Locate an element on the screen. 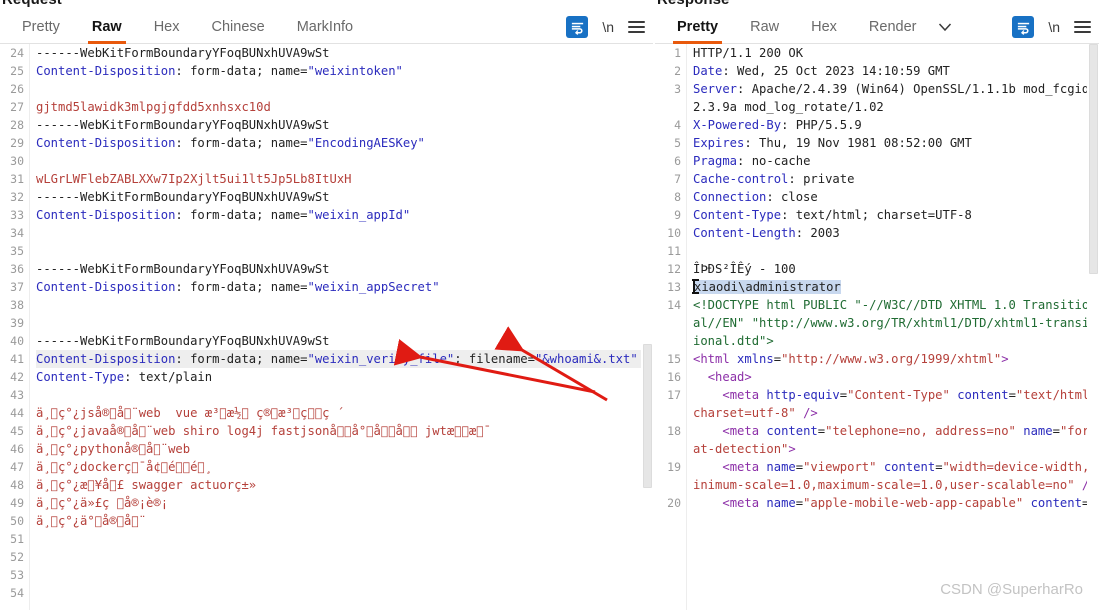 This screenshot has height=610, width=1099. code-token: : 2003 is located at coordinates (817, 233).